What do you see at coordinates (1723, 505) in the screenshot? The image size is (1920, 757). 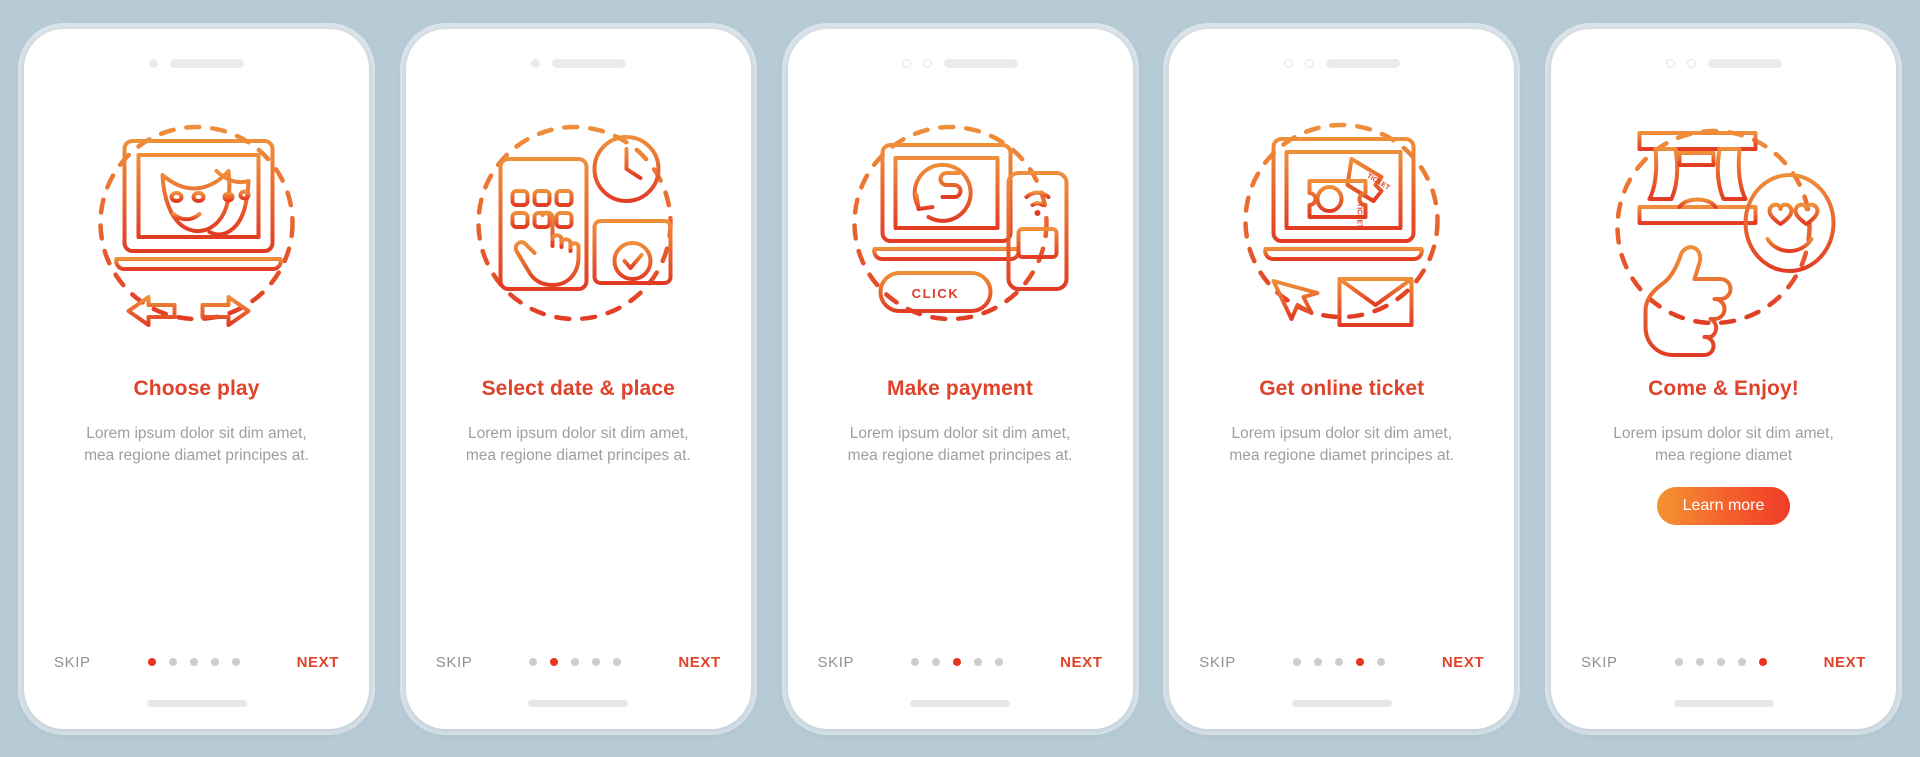 I see `learn-more-button: Learn more` at bounding box center [1723, 505].